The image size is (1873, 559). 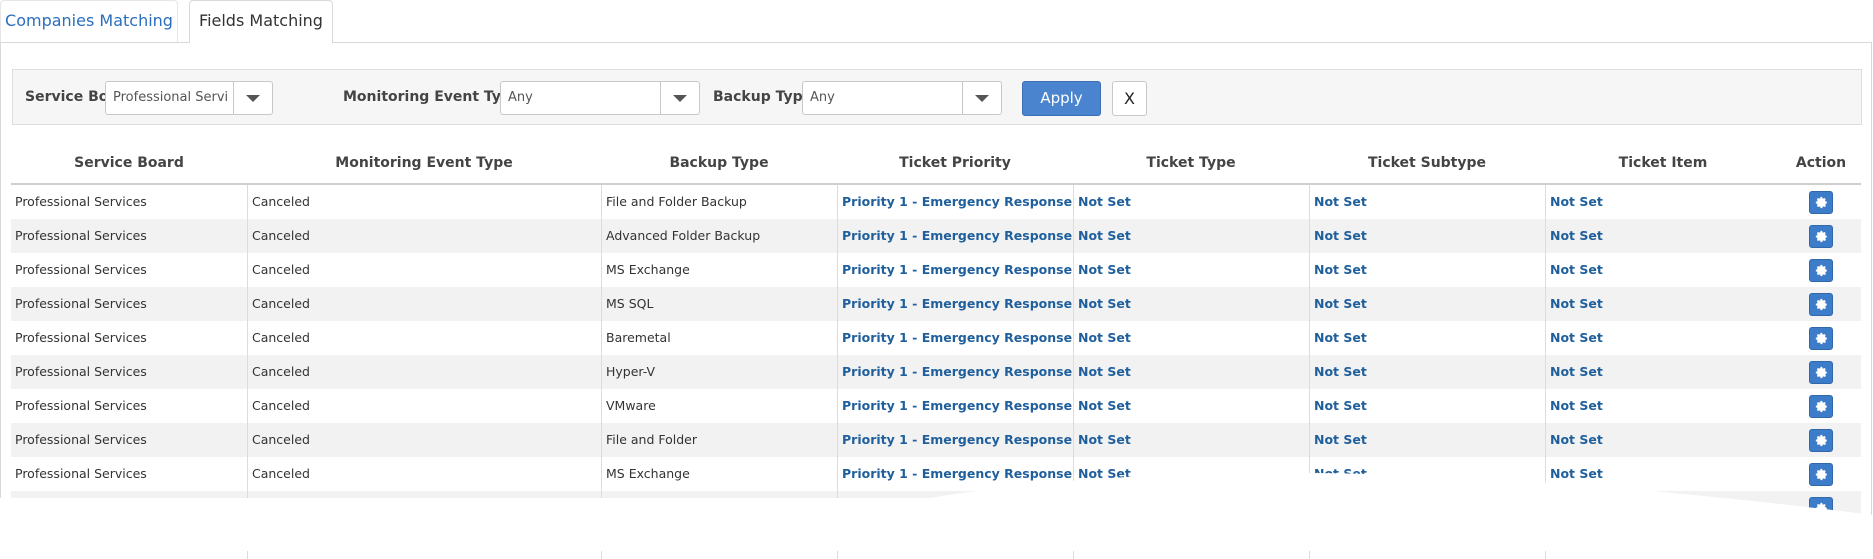 I want to click on monitoring-event-type-value: Any, so click(x=520, y=97).